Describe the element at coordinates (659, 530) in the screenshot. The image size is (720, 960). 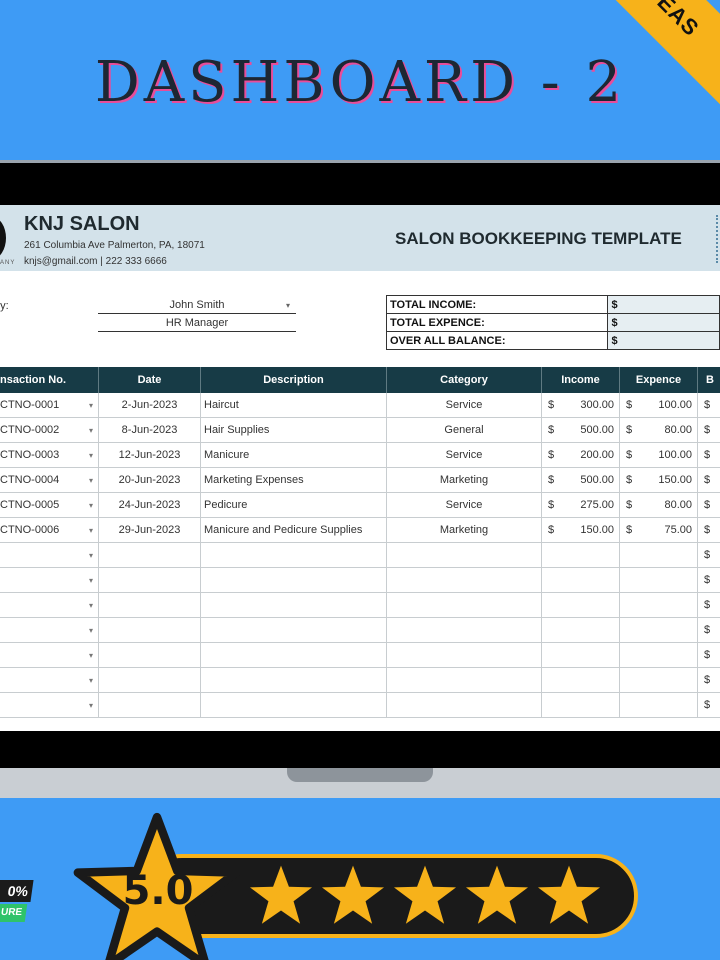
I see `cell-expence: $75.00` at that location.